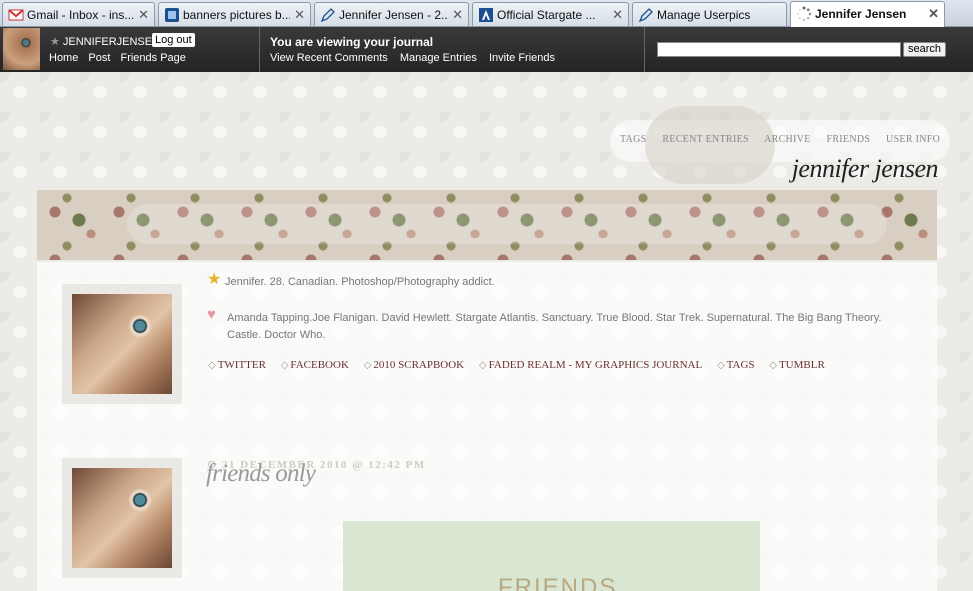 The width and height of the screenshot is (973, 591). Describe the element at coordinates (21, 49) in the screenshot. I see `sitebar-userpic` at that location.